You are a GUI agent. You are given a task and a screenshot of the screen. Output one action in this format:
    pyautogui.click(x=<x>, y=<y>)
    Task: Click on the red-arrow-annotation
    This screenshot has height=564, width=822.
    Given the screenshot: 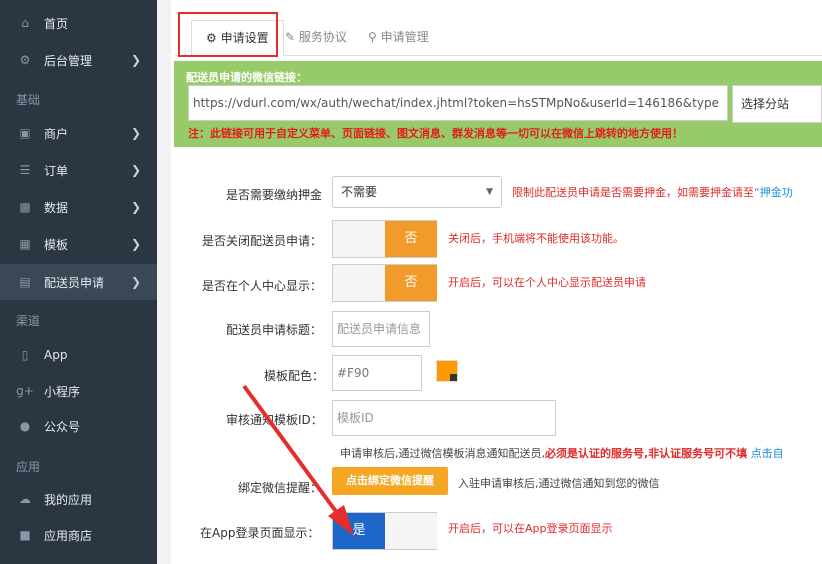 What is the action you would take?
    pyautogui.click(x=298, y=460)
    